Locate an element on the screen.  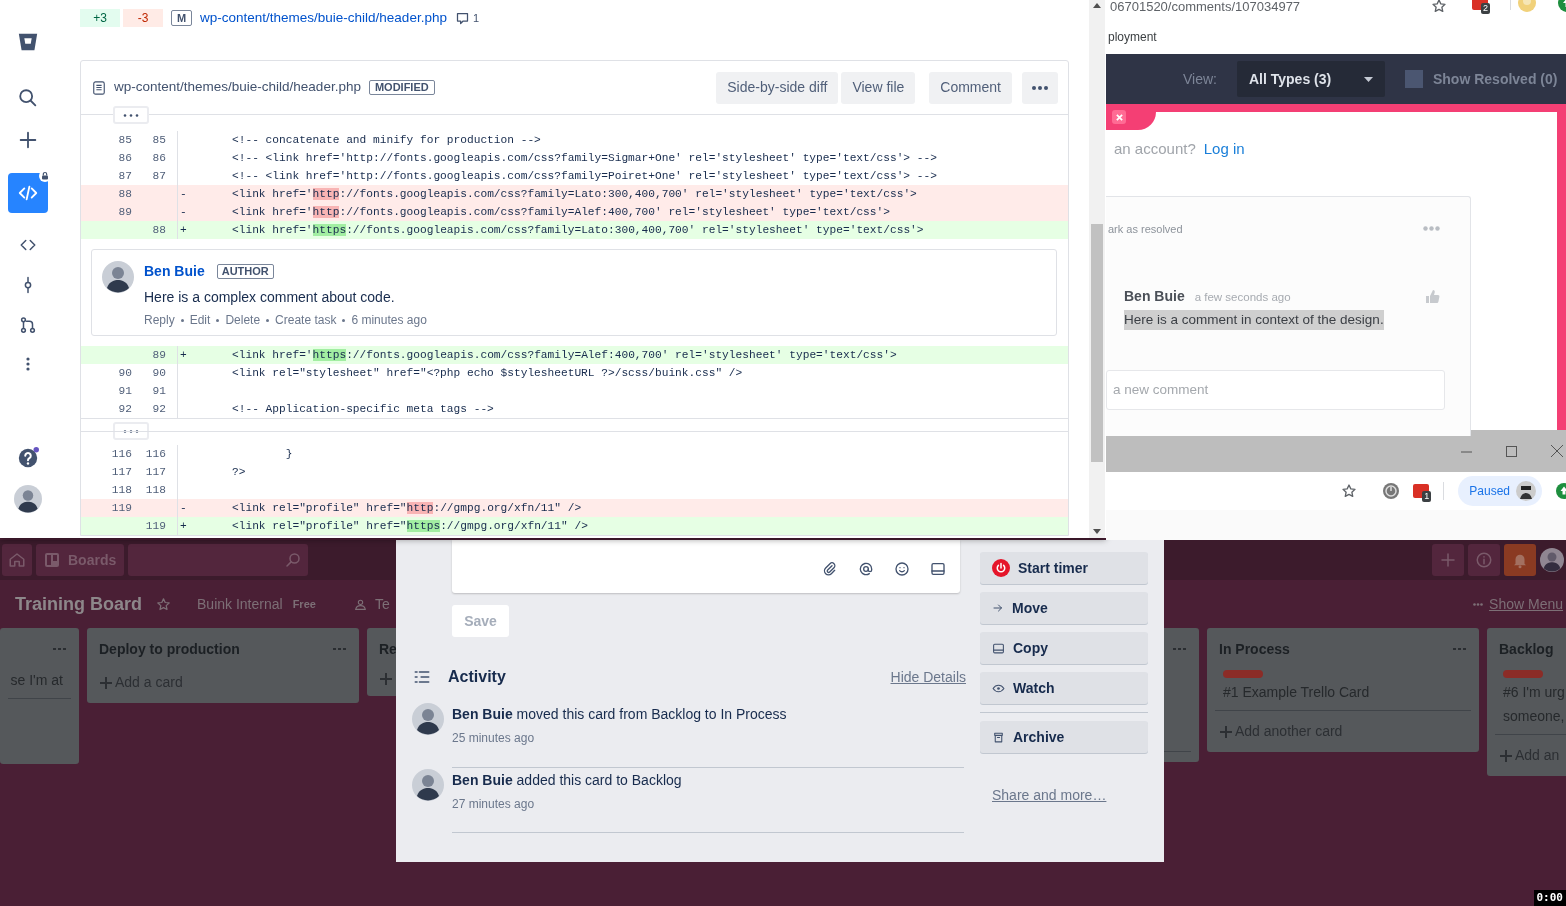
activity-text: Ben Buie added this card to Backlog is located at coordinates (567, 780).